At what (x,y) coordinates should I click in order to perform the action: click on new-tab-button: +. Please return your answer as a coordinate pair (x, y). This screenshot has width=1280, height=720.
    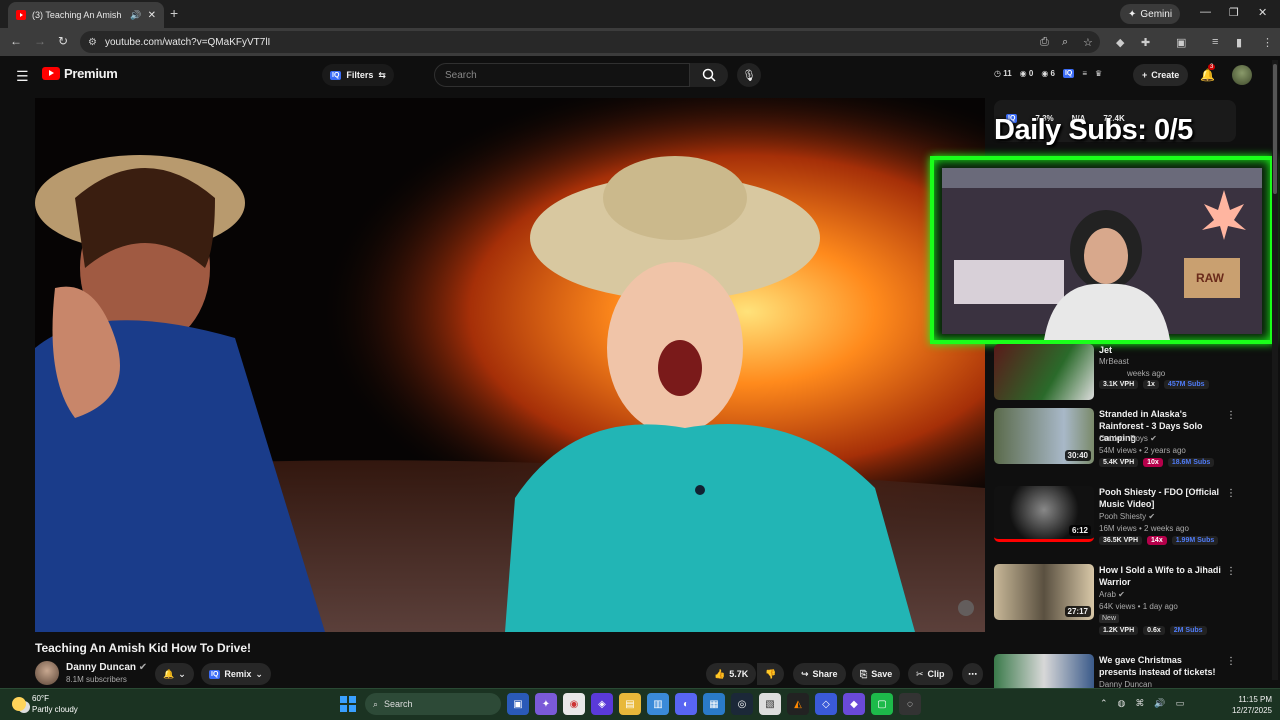
    Looking at the image, I should click on (174, 13).